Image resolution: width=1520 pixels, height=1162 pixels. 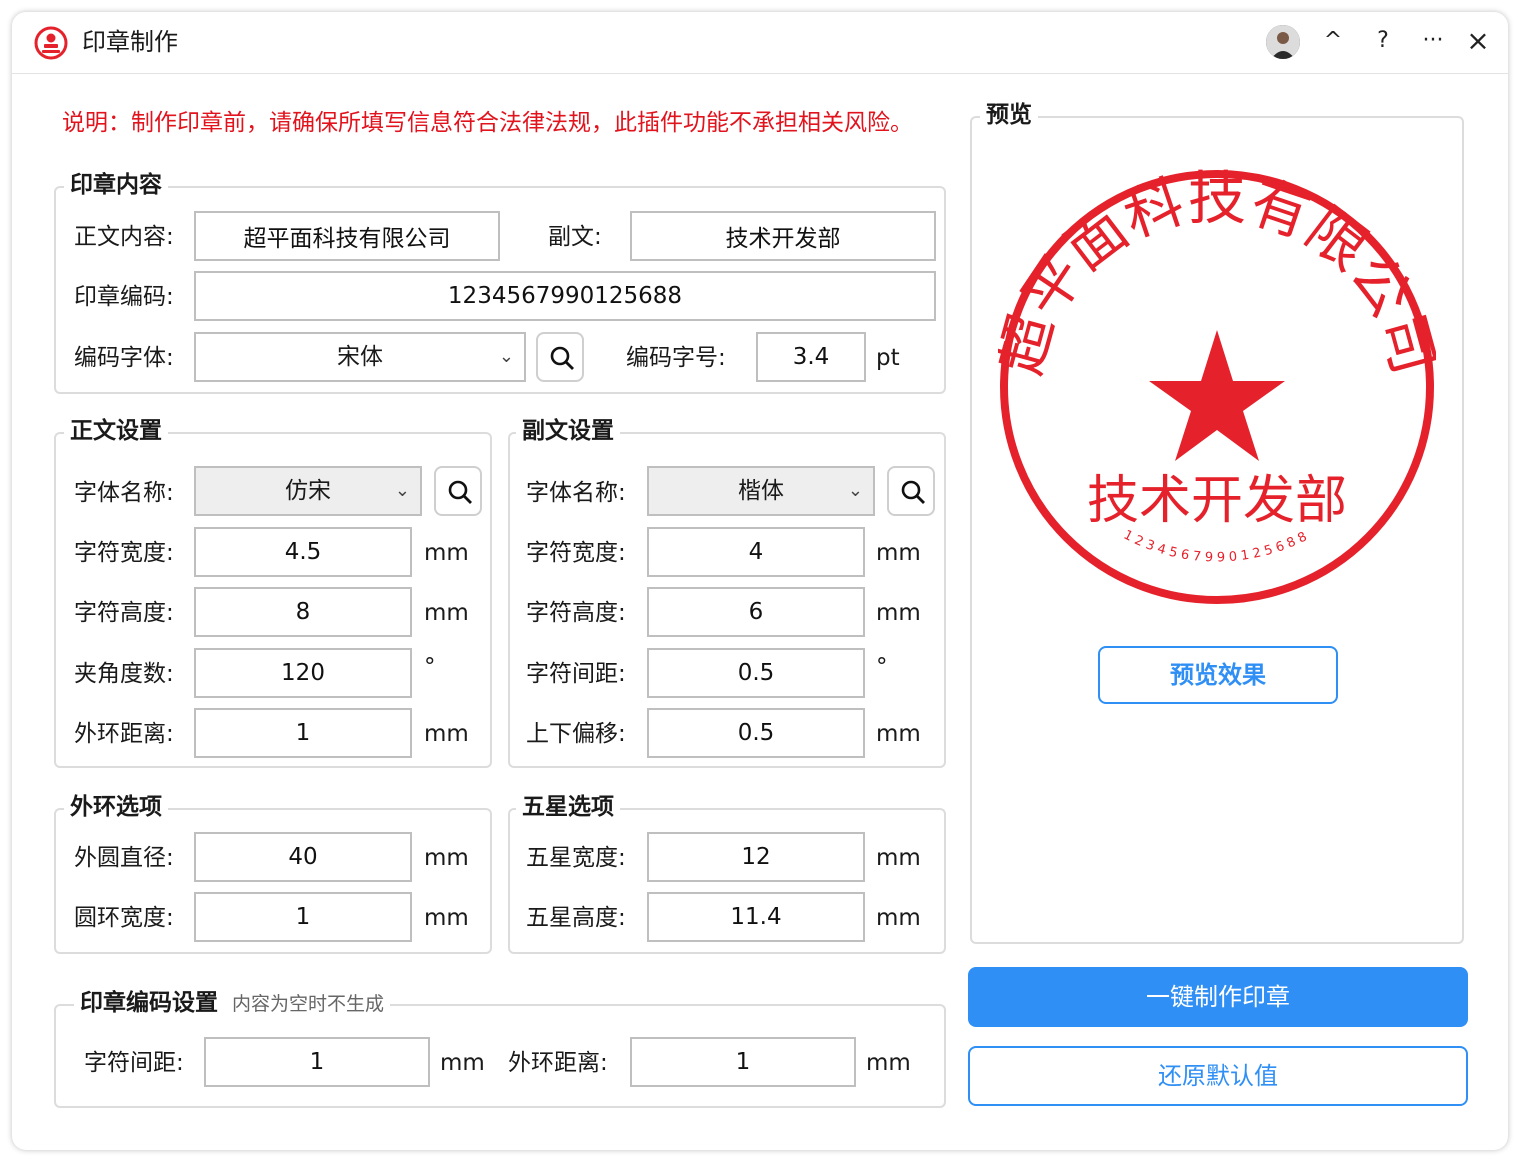 I want to click on title-bar: 印章制作 ^ ? ··· ×, so click(x=760, y=43).